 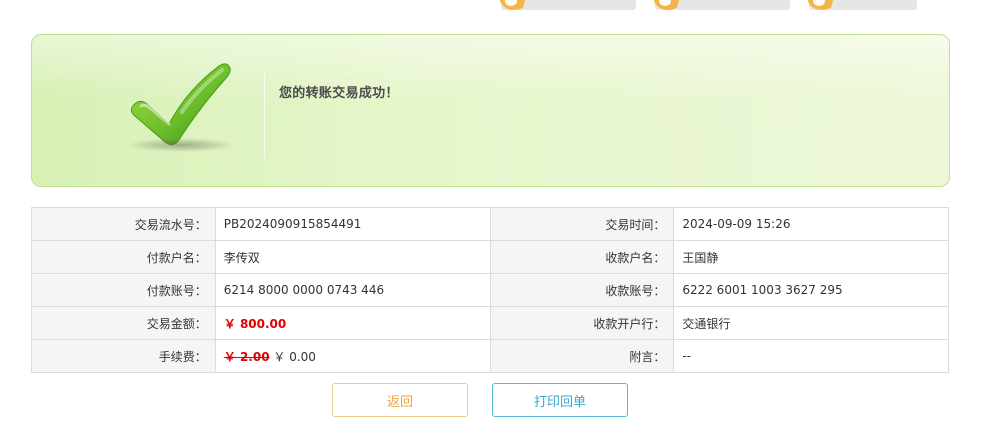 I want to click on remark-value: --, so click(x=811, y=356).